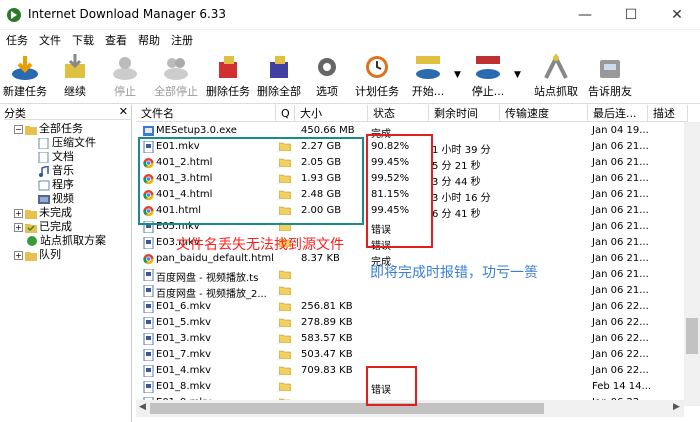 The height and width of the screenshot is (422, 700). I want to click on time-left: 3 小时 16 分, so click(461, 198).